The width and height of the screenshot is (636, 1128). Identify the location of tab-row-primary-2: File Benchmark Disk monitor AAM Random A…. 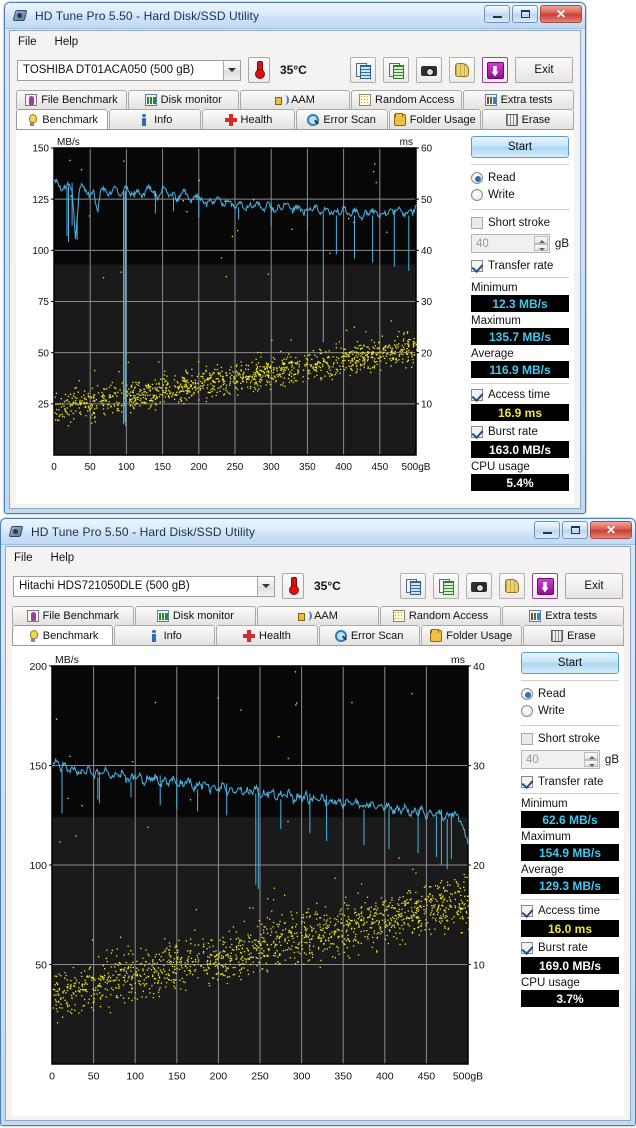
(318, 615).